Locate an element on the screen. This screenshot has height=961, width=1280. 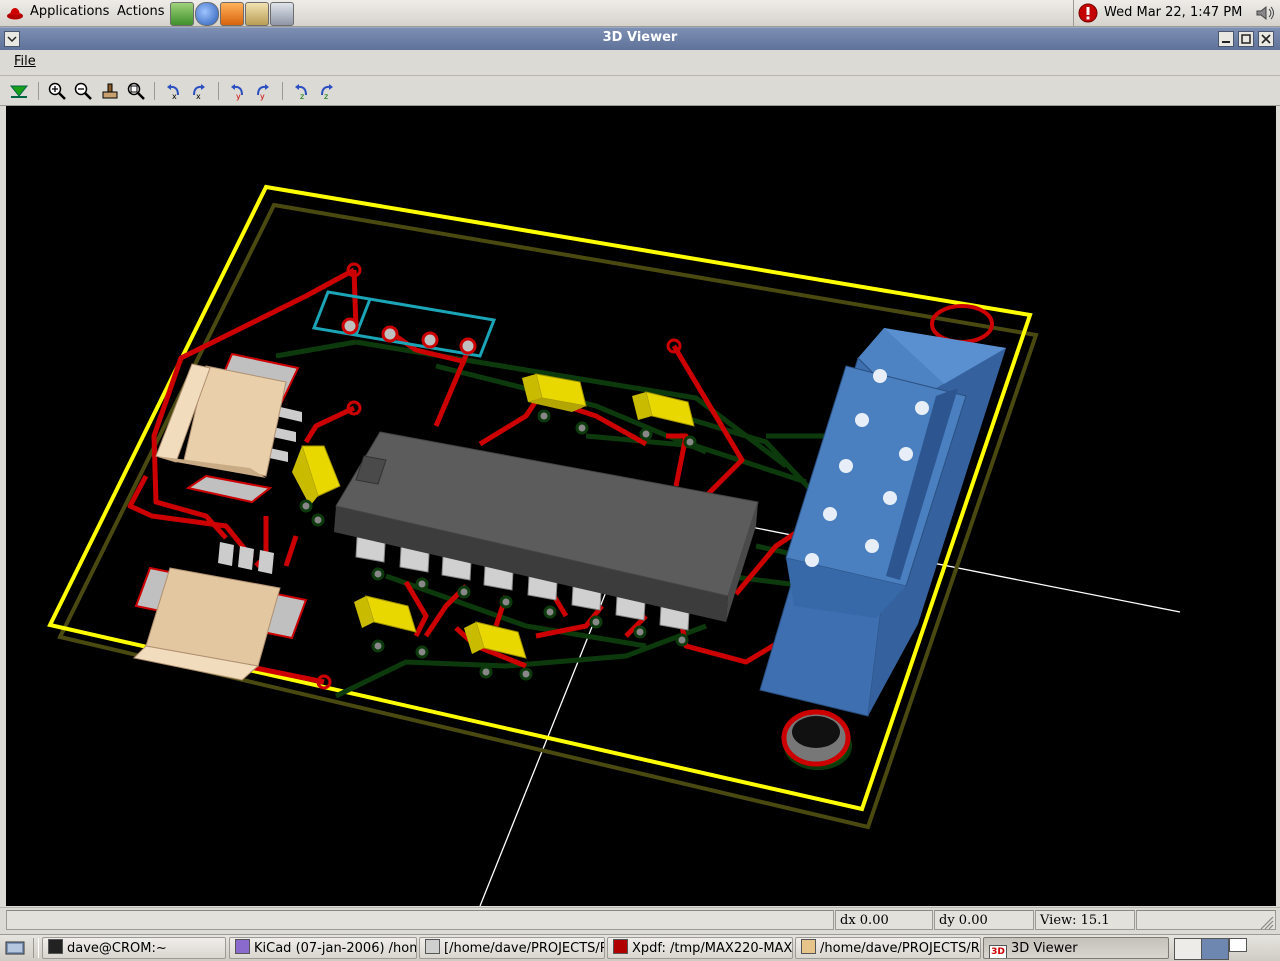
rotate-x-pos-icon: x is located at coordinates (199, 92).